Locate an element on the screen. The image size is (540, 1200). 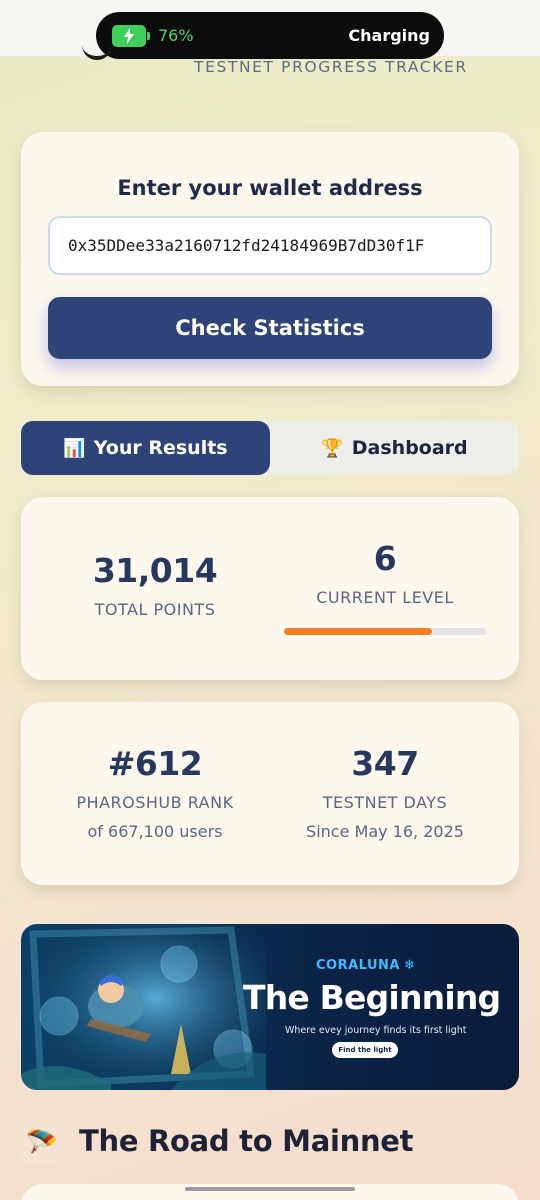
banner-brand-text: CORALUNA is located at coordinates (358, 965).